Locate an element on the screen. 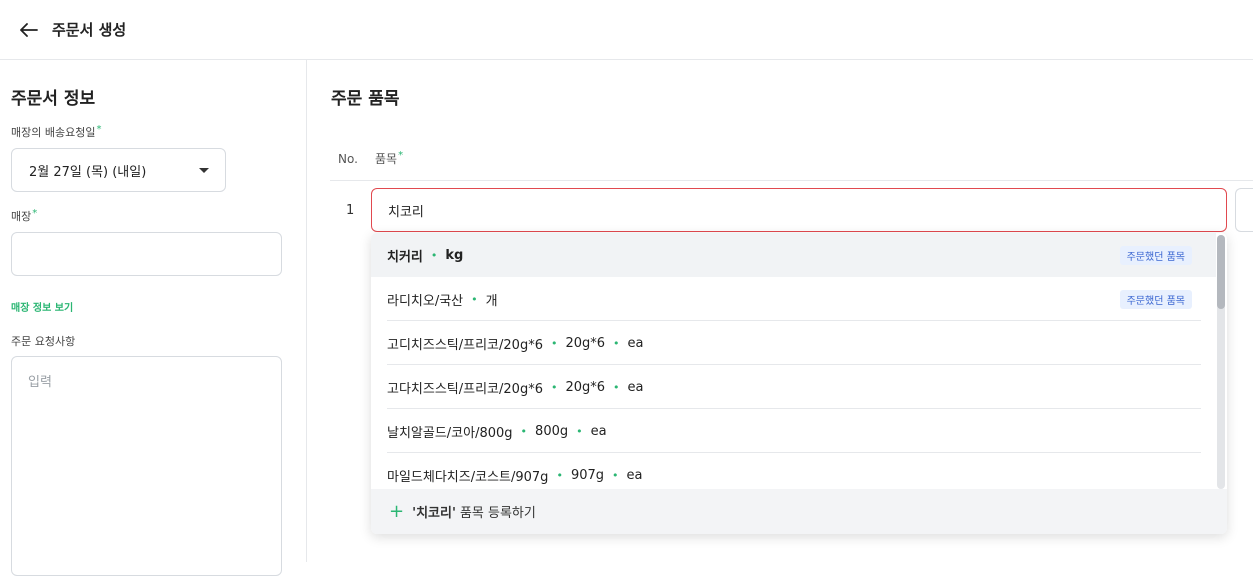  row-number: 1 is located at coordinates (350, 210).